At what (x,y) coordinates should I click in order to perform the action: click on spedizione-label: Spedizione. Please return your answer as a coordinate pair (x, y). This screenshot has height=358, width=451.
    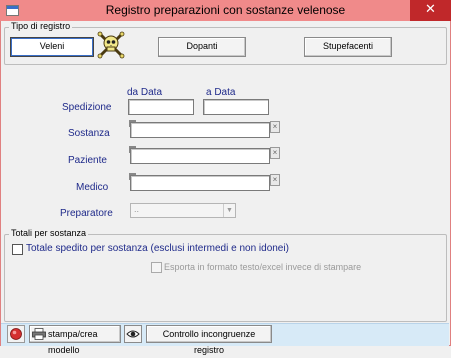
    Looking at the image, I should click on (87, 107).